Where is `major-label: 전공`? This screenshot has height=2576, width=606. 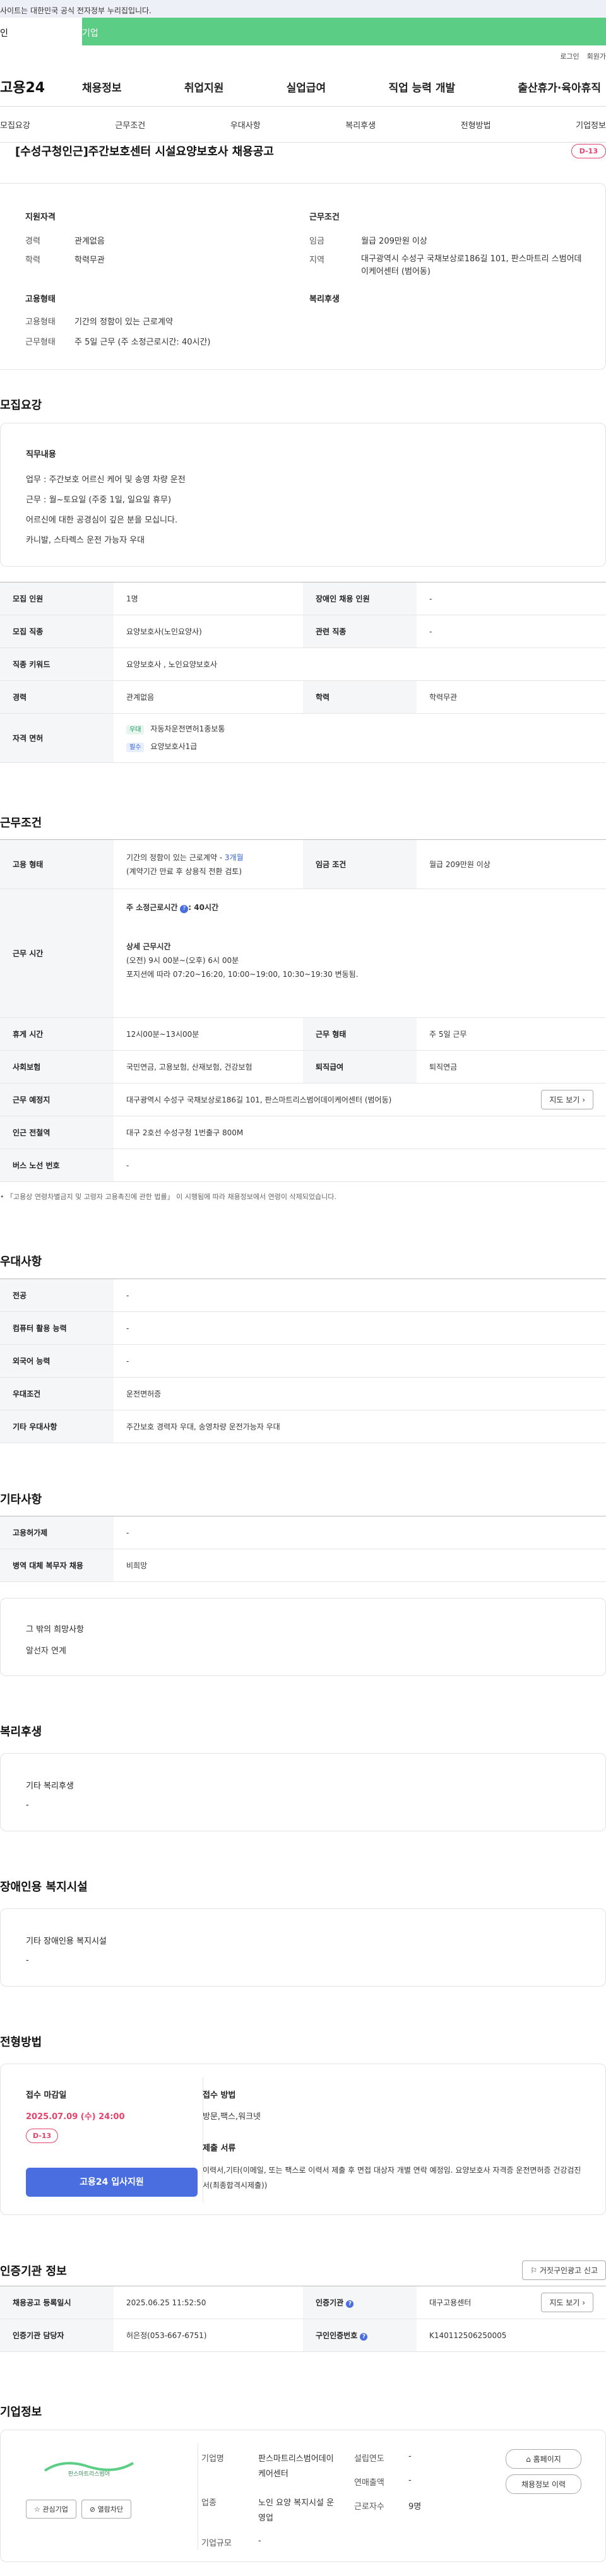
major-label: 전공 is located at coordinates (57, 1295).